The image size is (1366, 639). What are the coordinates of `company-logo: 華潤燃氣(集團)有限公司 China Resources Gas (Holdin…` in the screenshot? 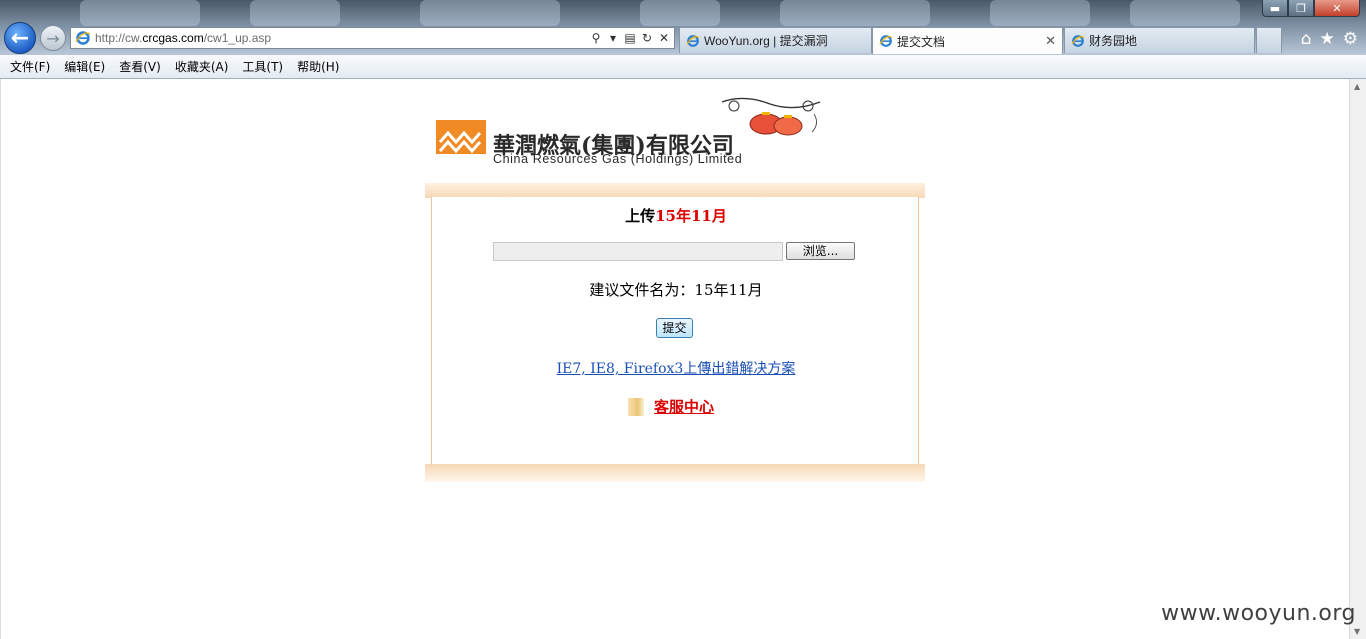 It's located at (631, 133).